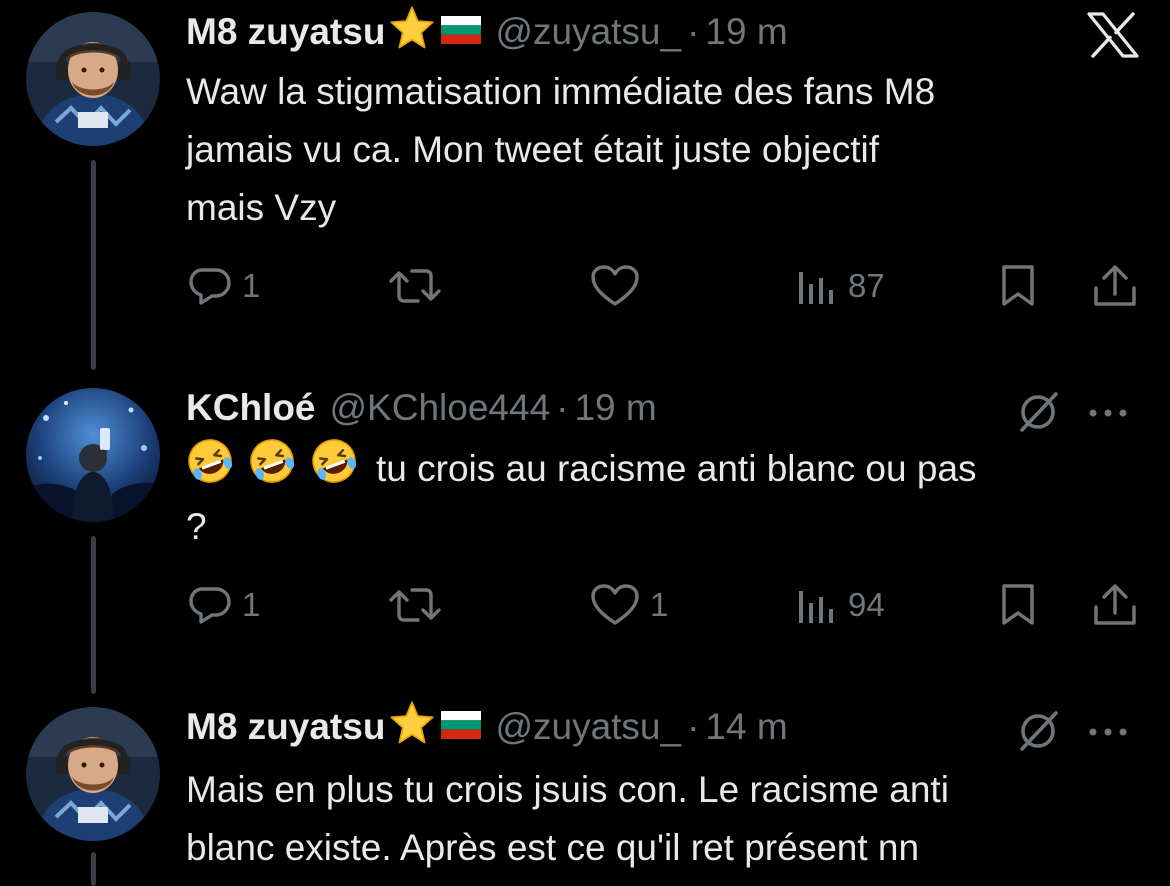  What do you see at coordinates (440, 408) in the screenshot?
I see `user-handle: @KChloe444` at bounding box center [440, 408].